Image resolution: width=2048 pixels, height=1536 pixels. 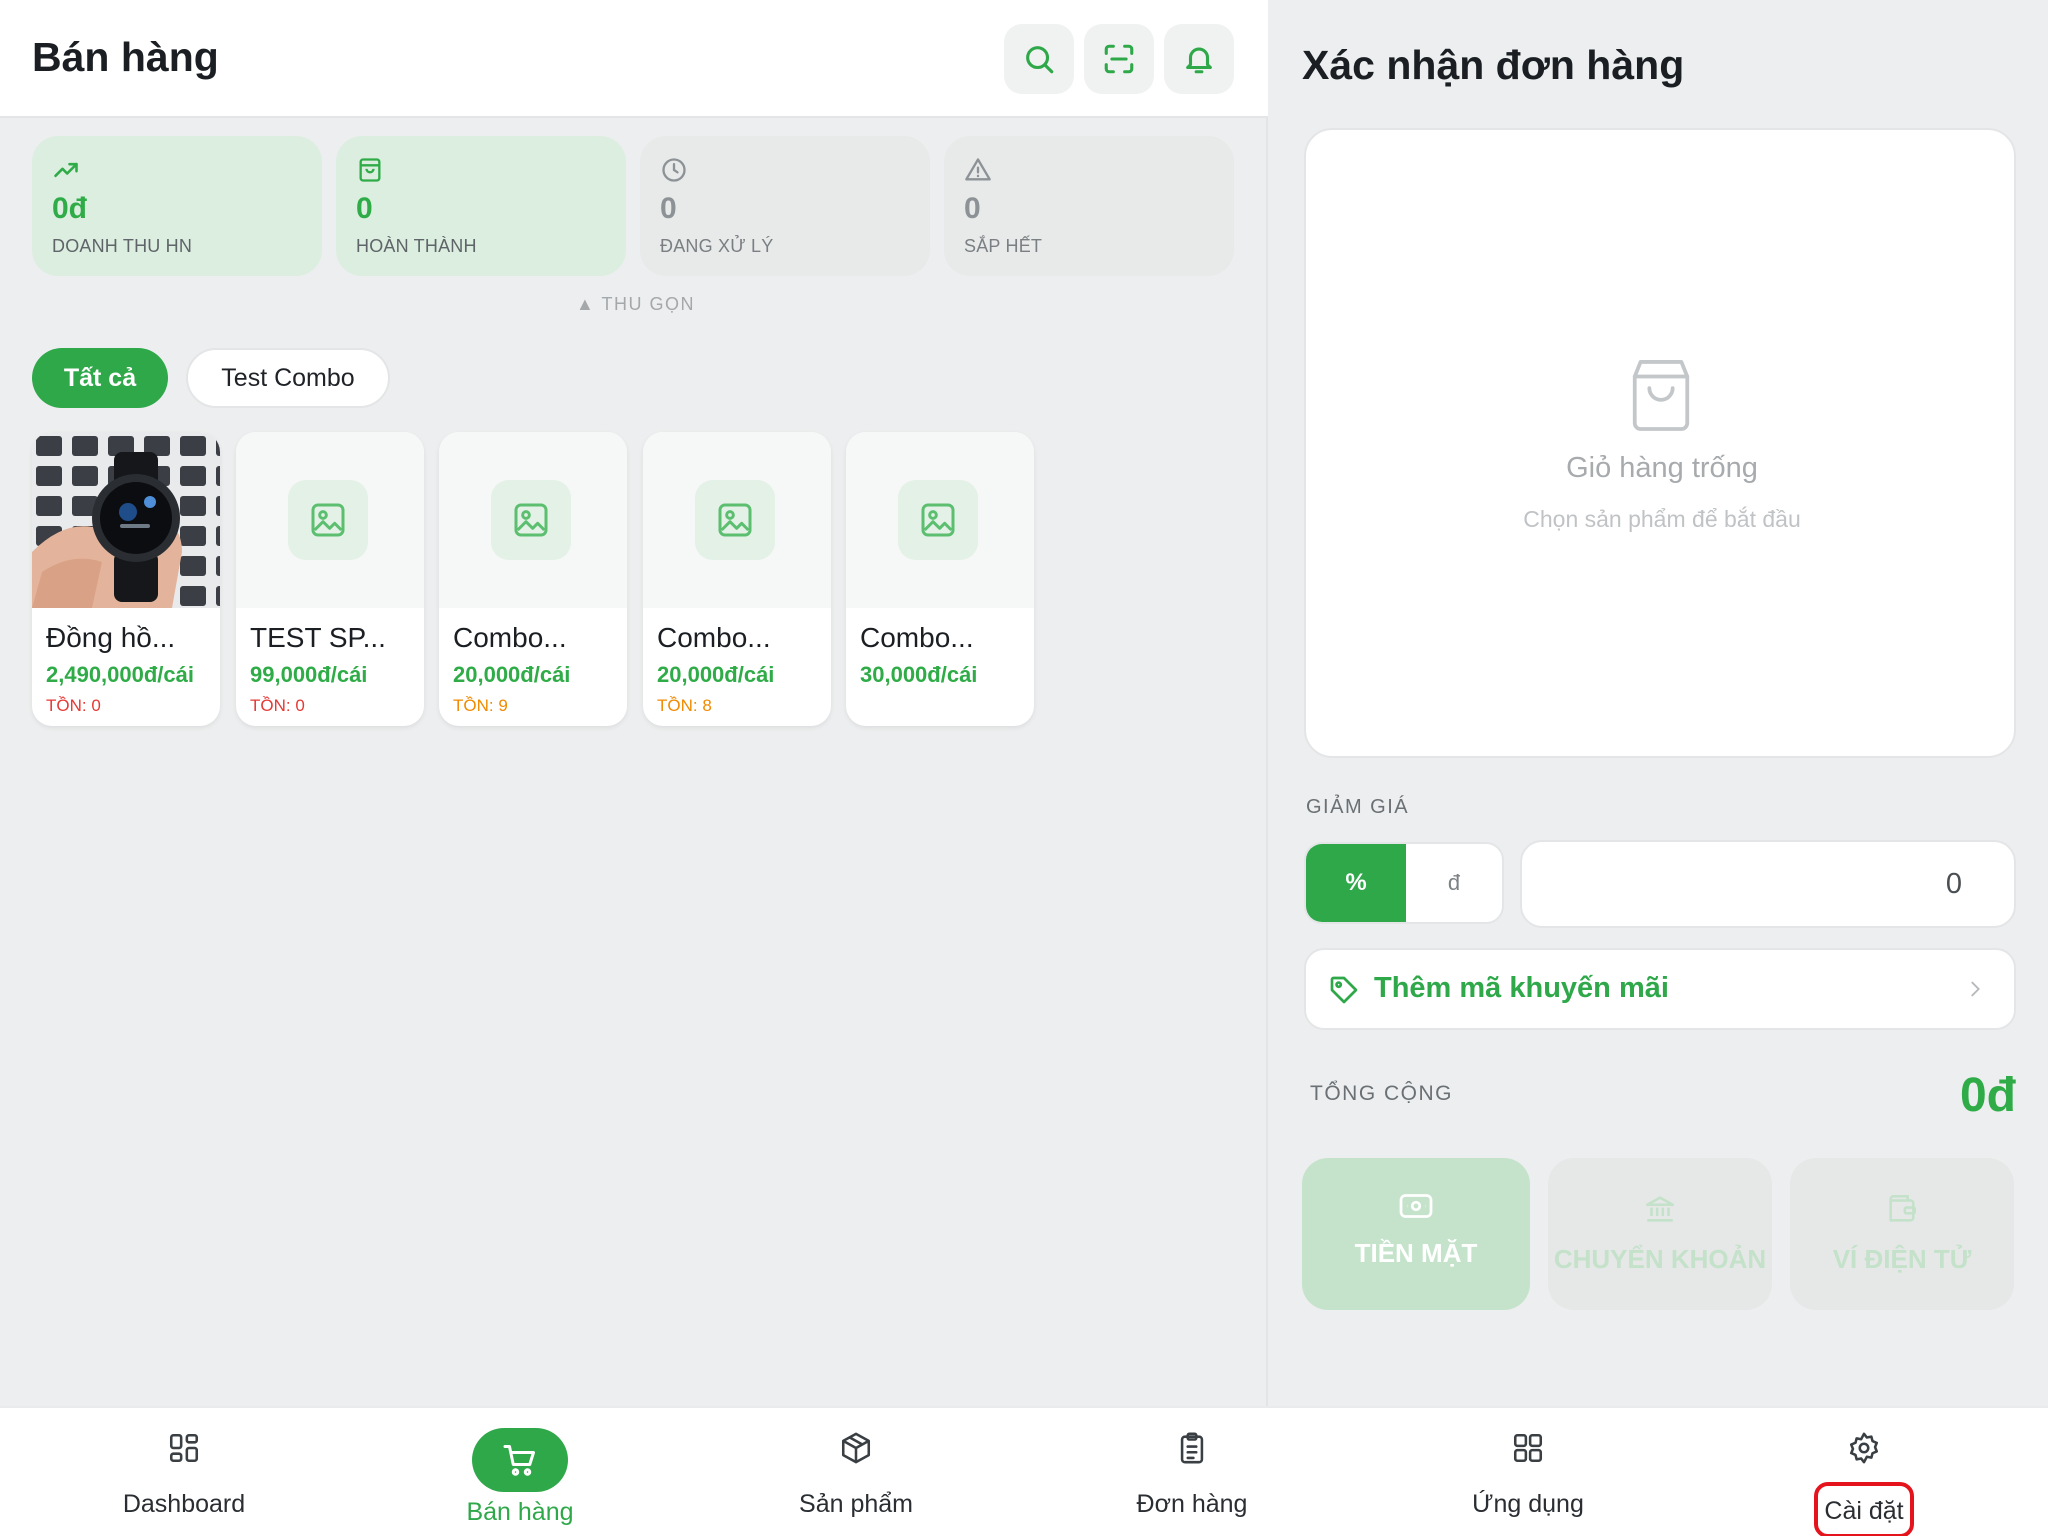 What do you see at coordinates (520, 1512) in the screenshot?
I see `nav-label: Bán hàng` at bounding box center [520, 1512].